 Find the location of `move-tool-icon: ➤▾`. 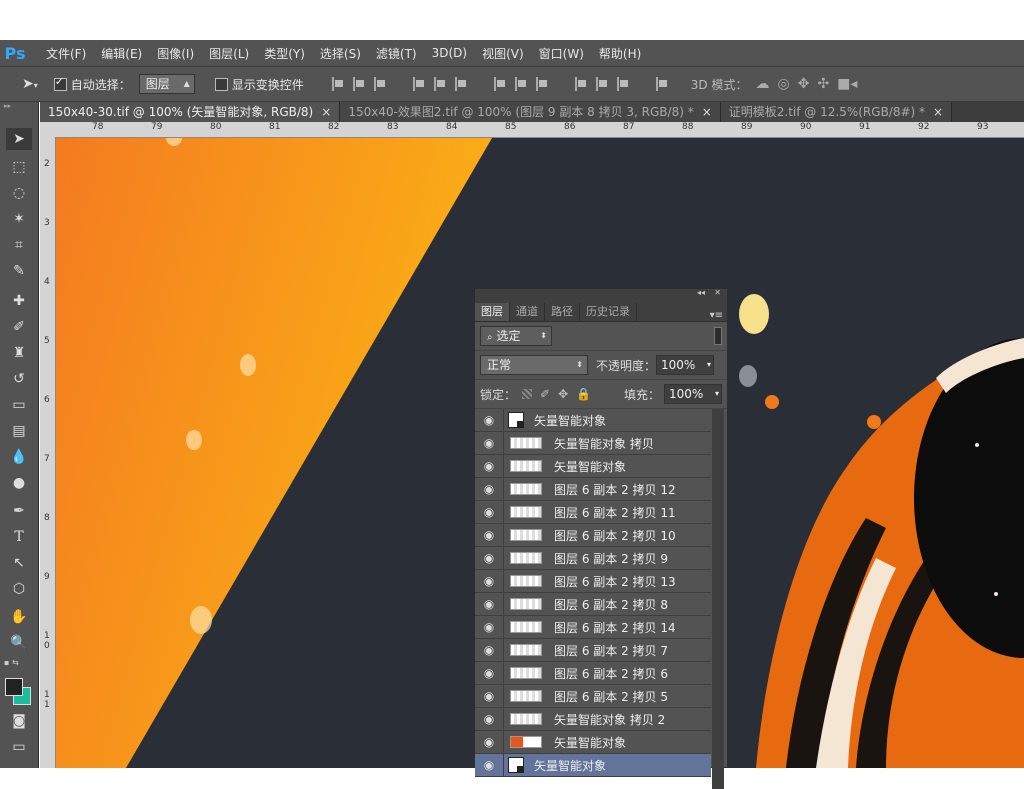

move-tool-icon: ➤▾ is located at coordinates (30, 84).